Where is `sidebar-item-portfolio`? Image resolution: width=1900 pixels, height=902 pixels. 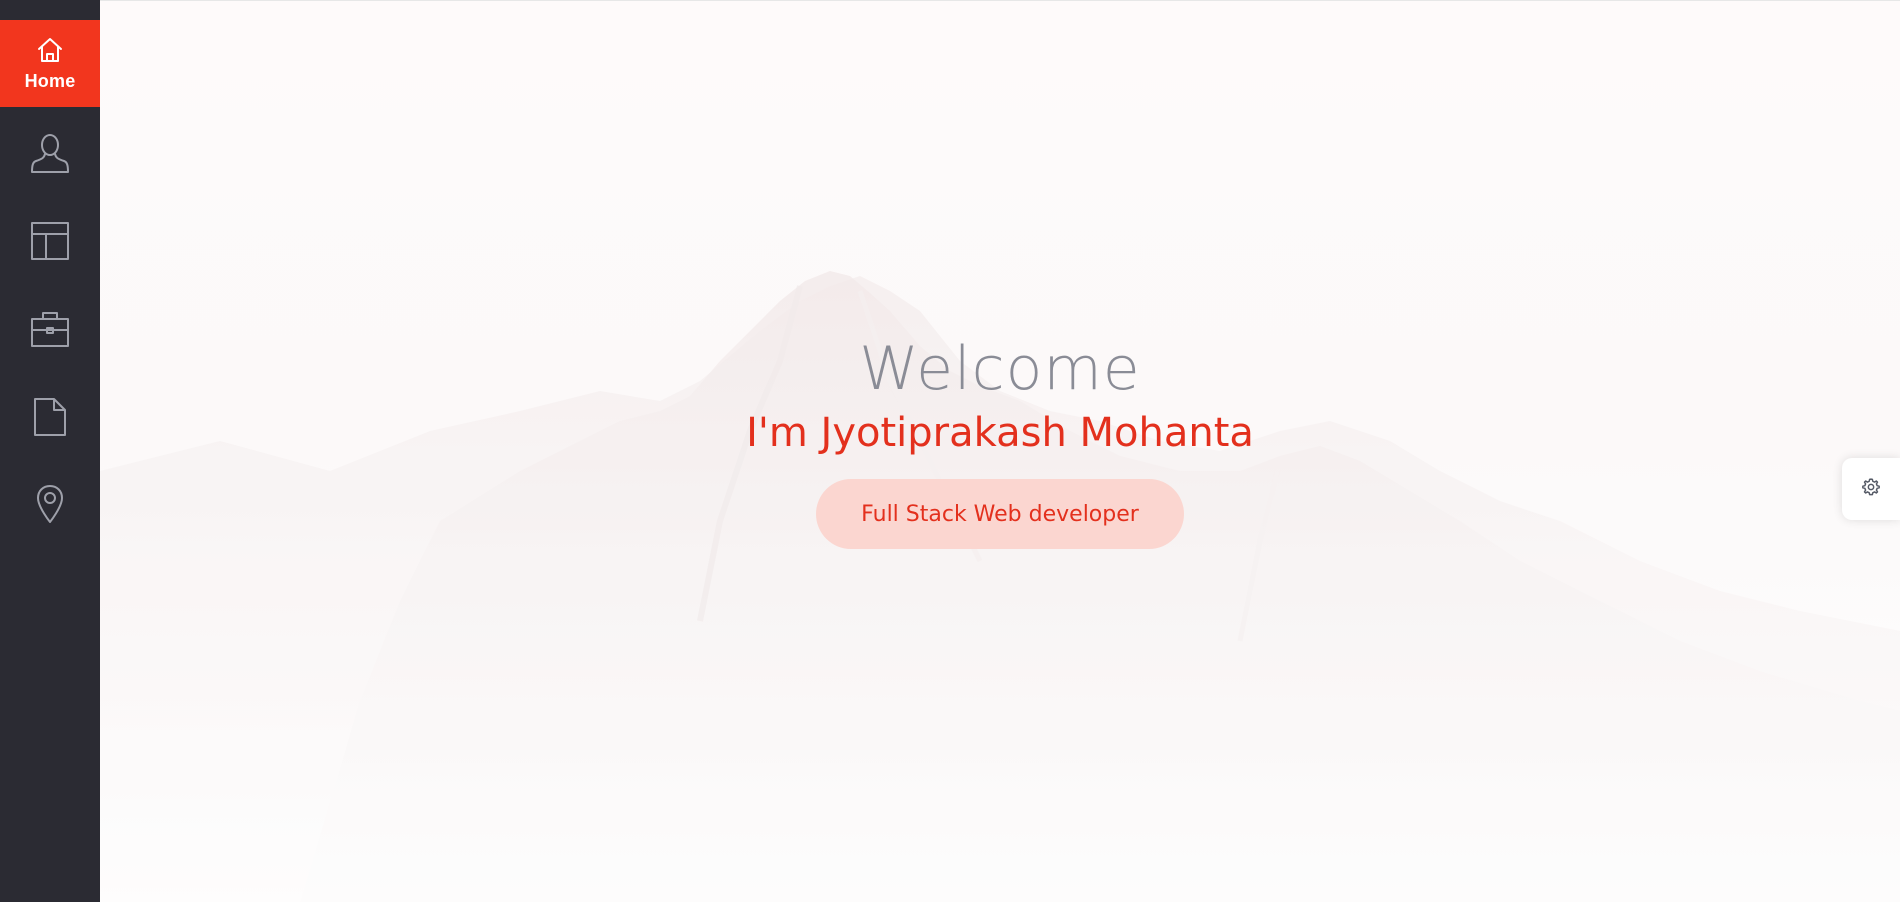
sidebar-item-portfolio is located at coordinates (50, 328).